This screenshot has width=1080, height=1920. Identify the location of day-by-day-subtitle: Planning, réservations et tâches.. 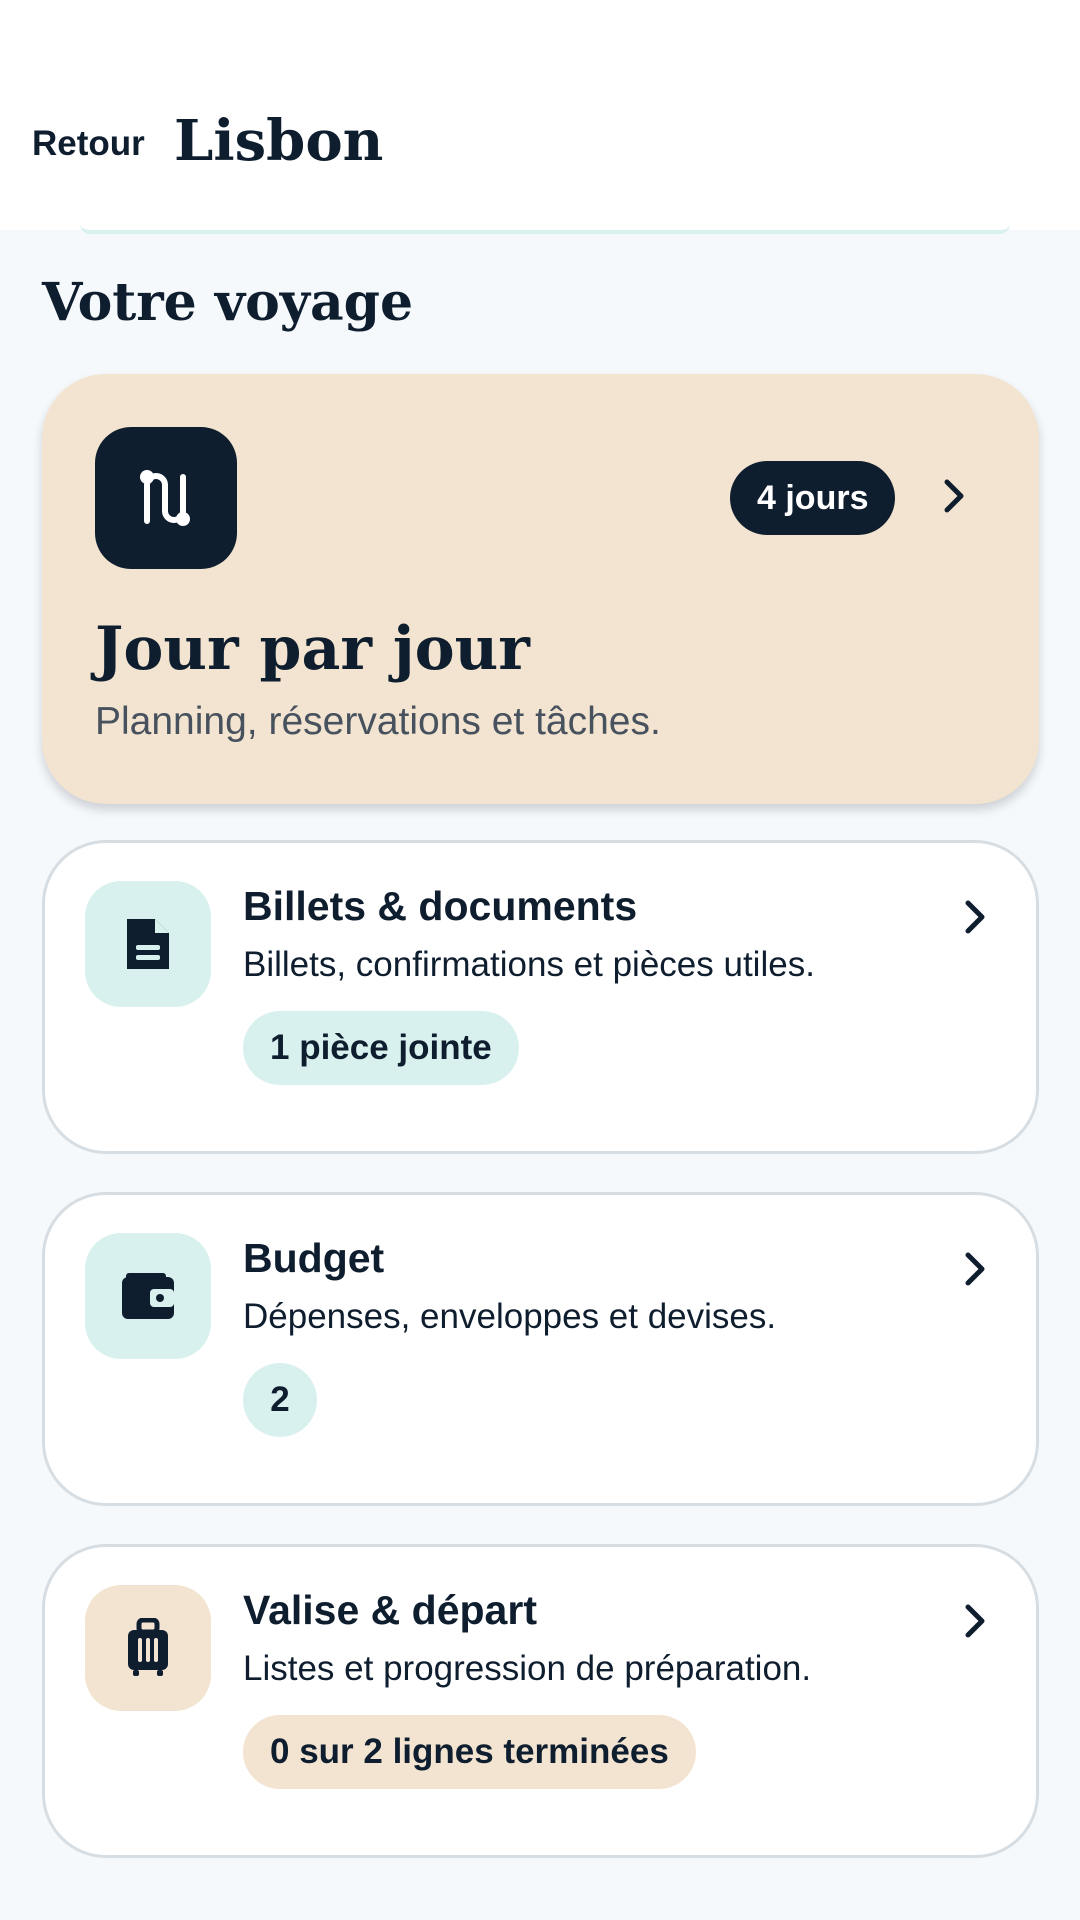
(378, 721).